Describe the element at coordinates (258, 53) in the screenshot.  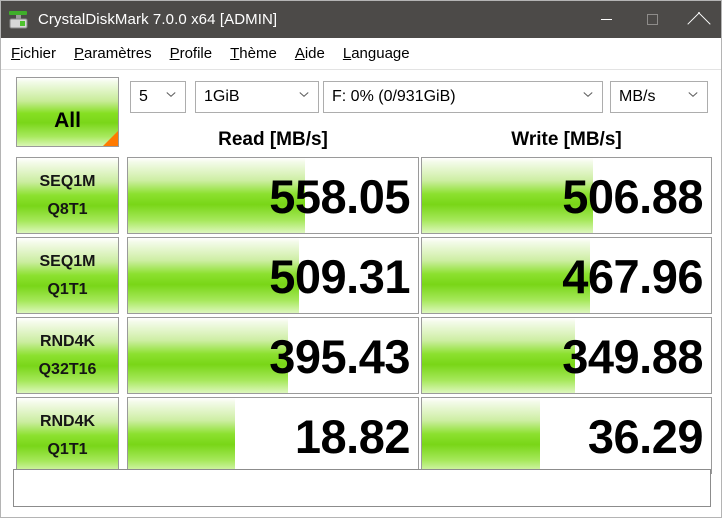
I see `menu-label: hème` at that location.